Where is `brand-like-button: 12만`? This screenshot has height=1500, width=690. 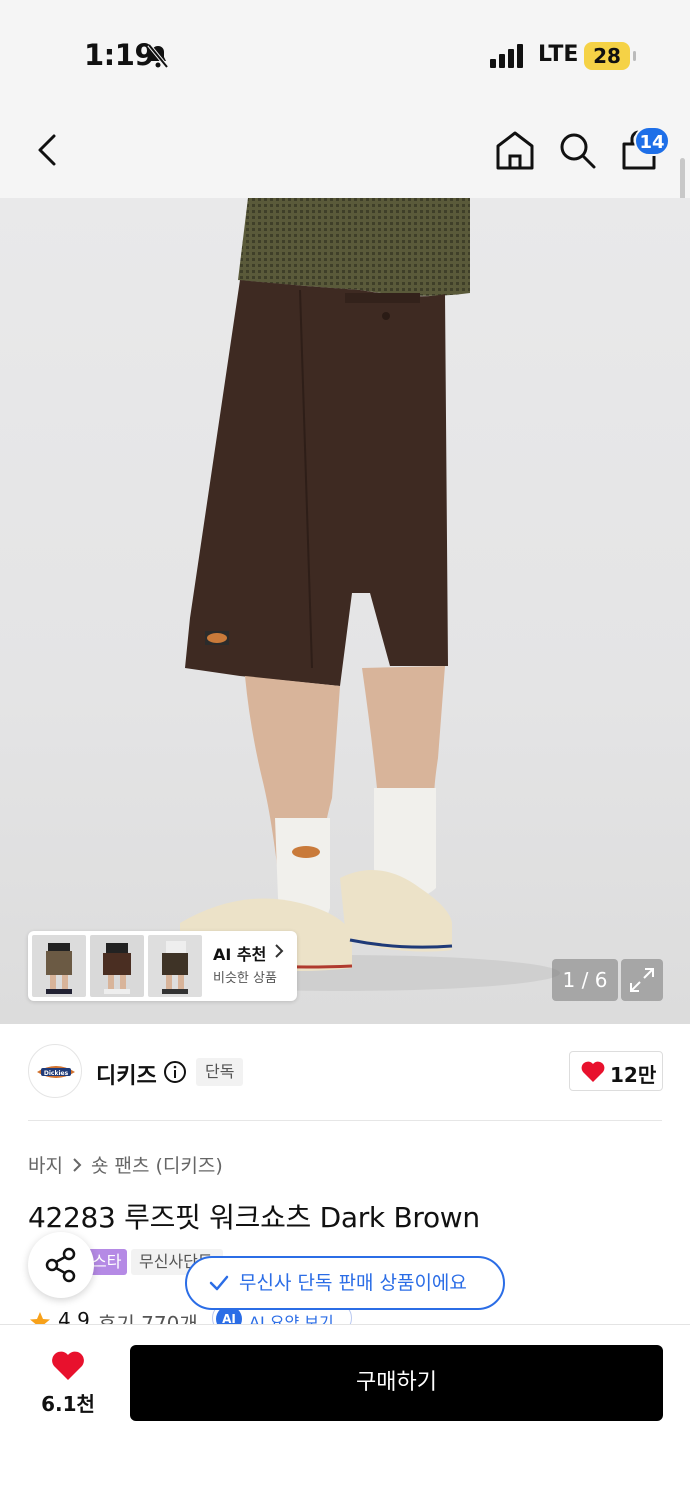
brand-like-button: 12만 is located at coordinates (616, 1071).